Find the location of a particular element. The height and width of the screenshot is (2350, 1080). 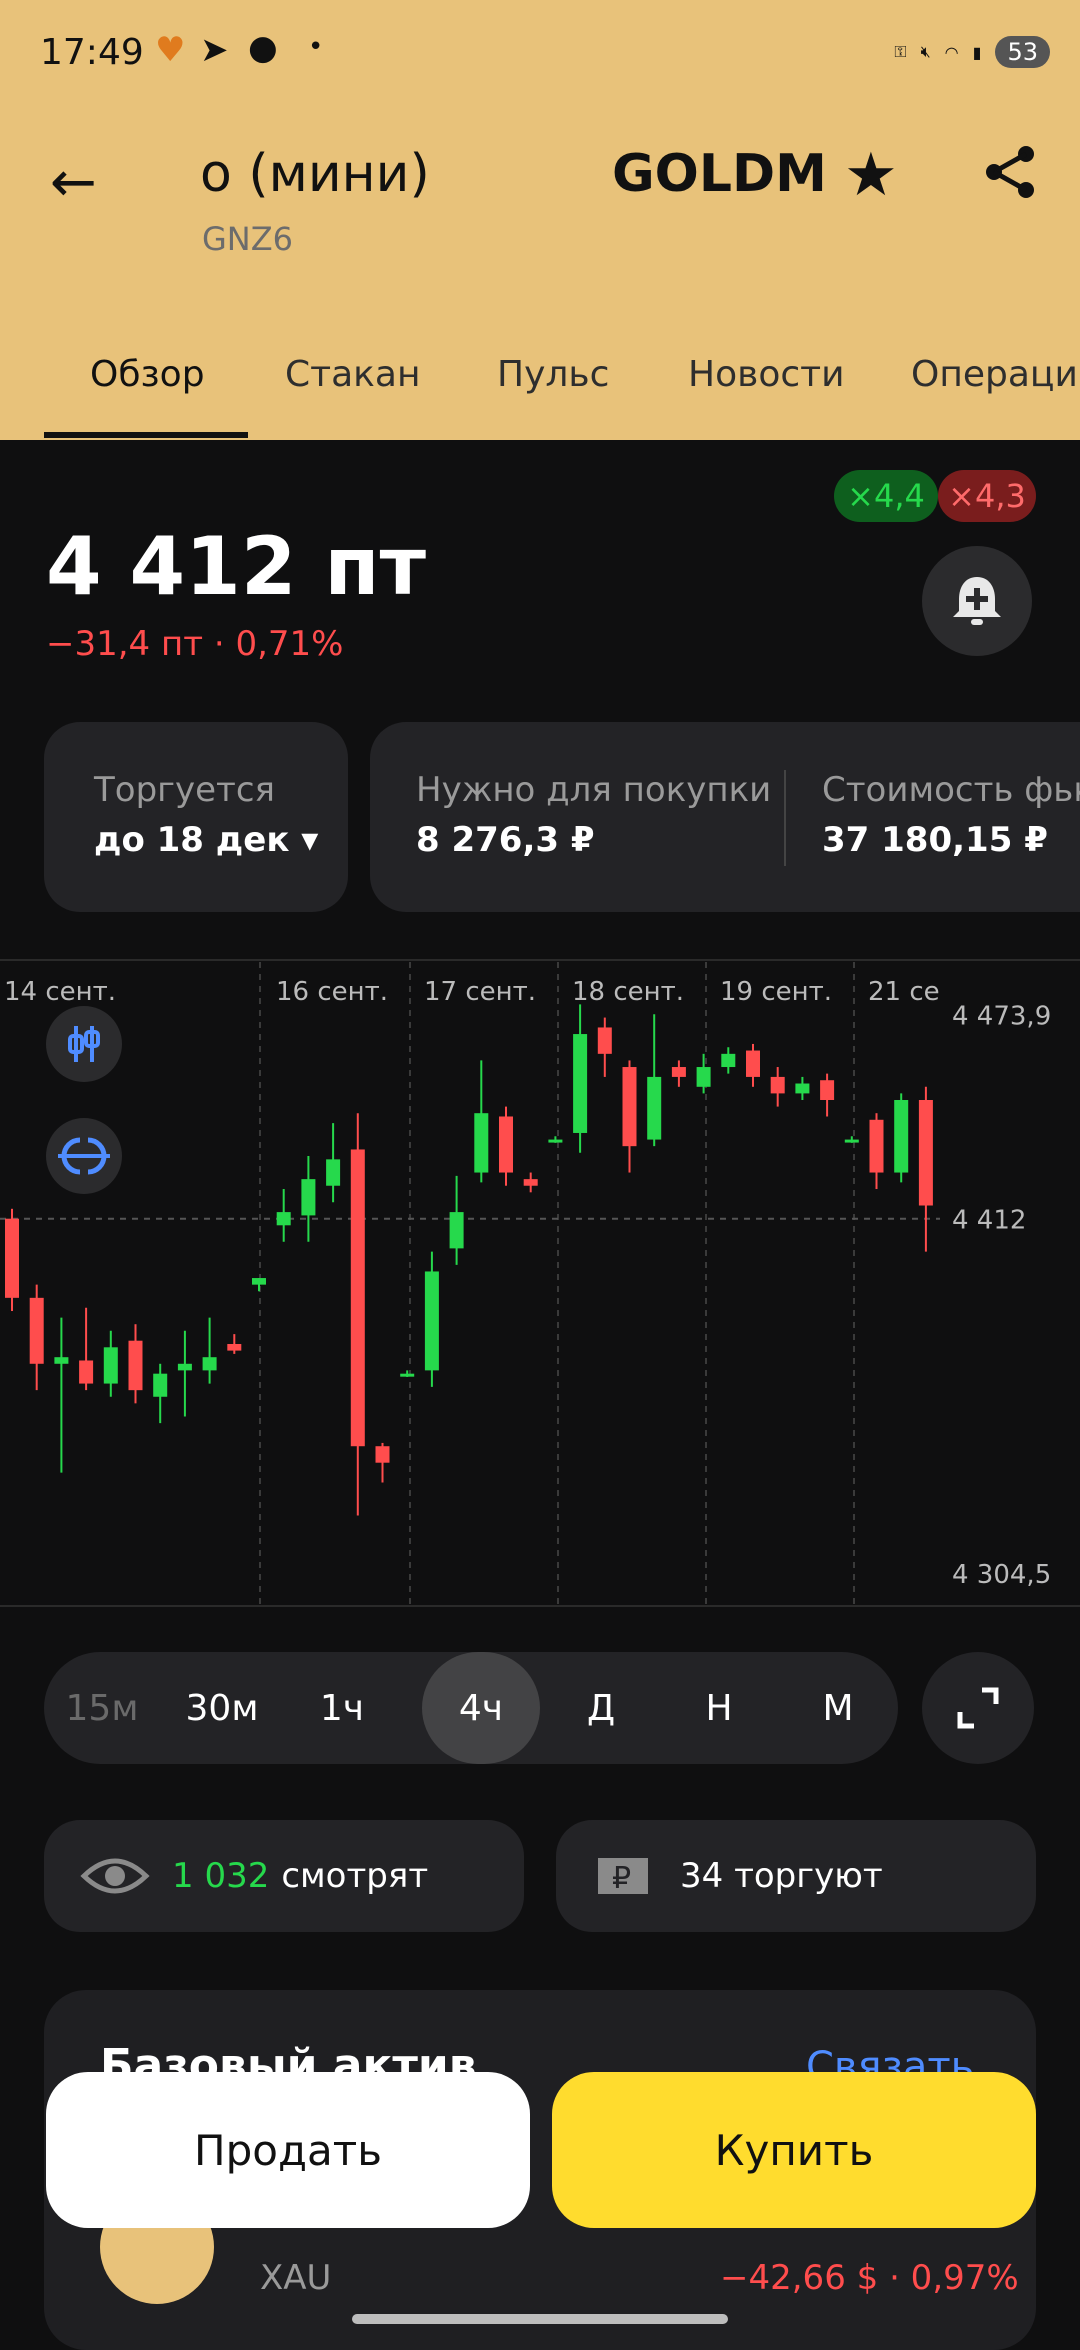

y-tick-label: 4 412 is located at coordinates (989, 1221).